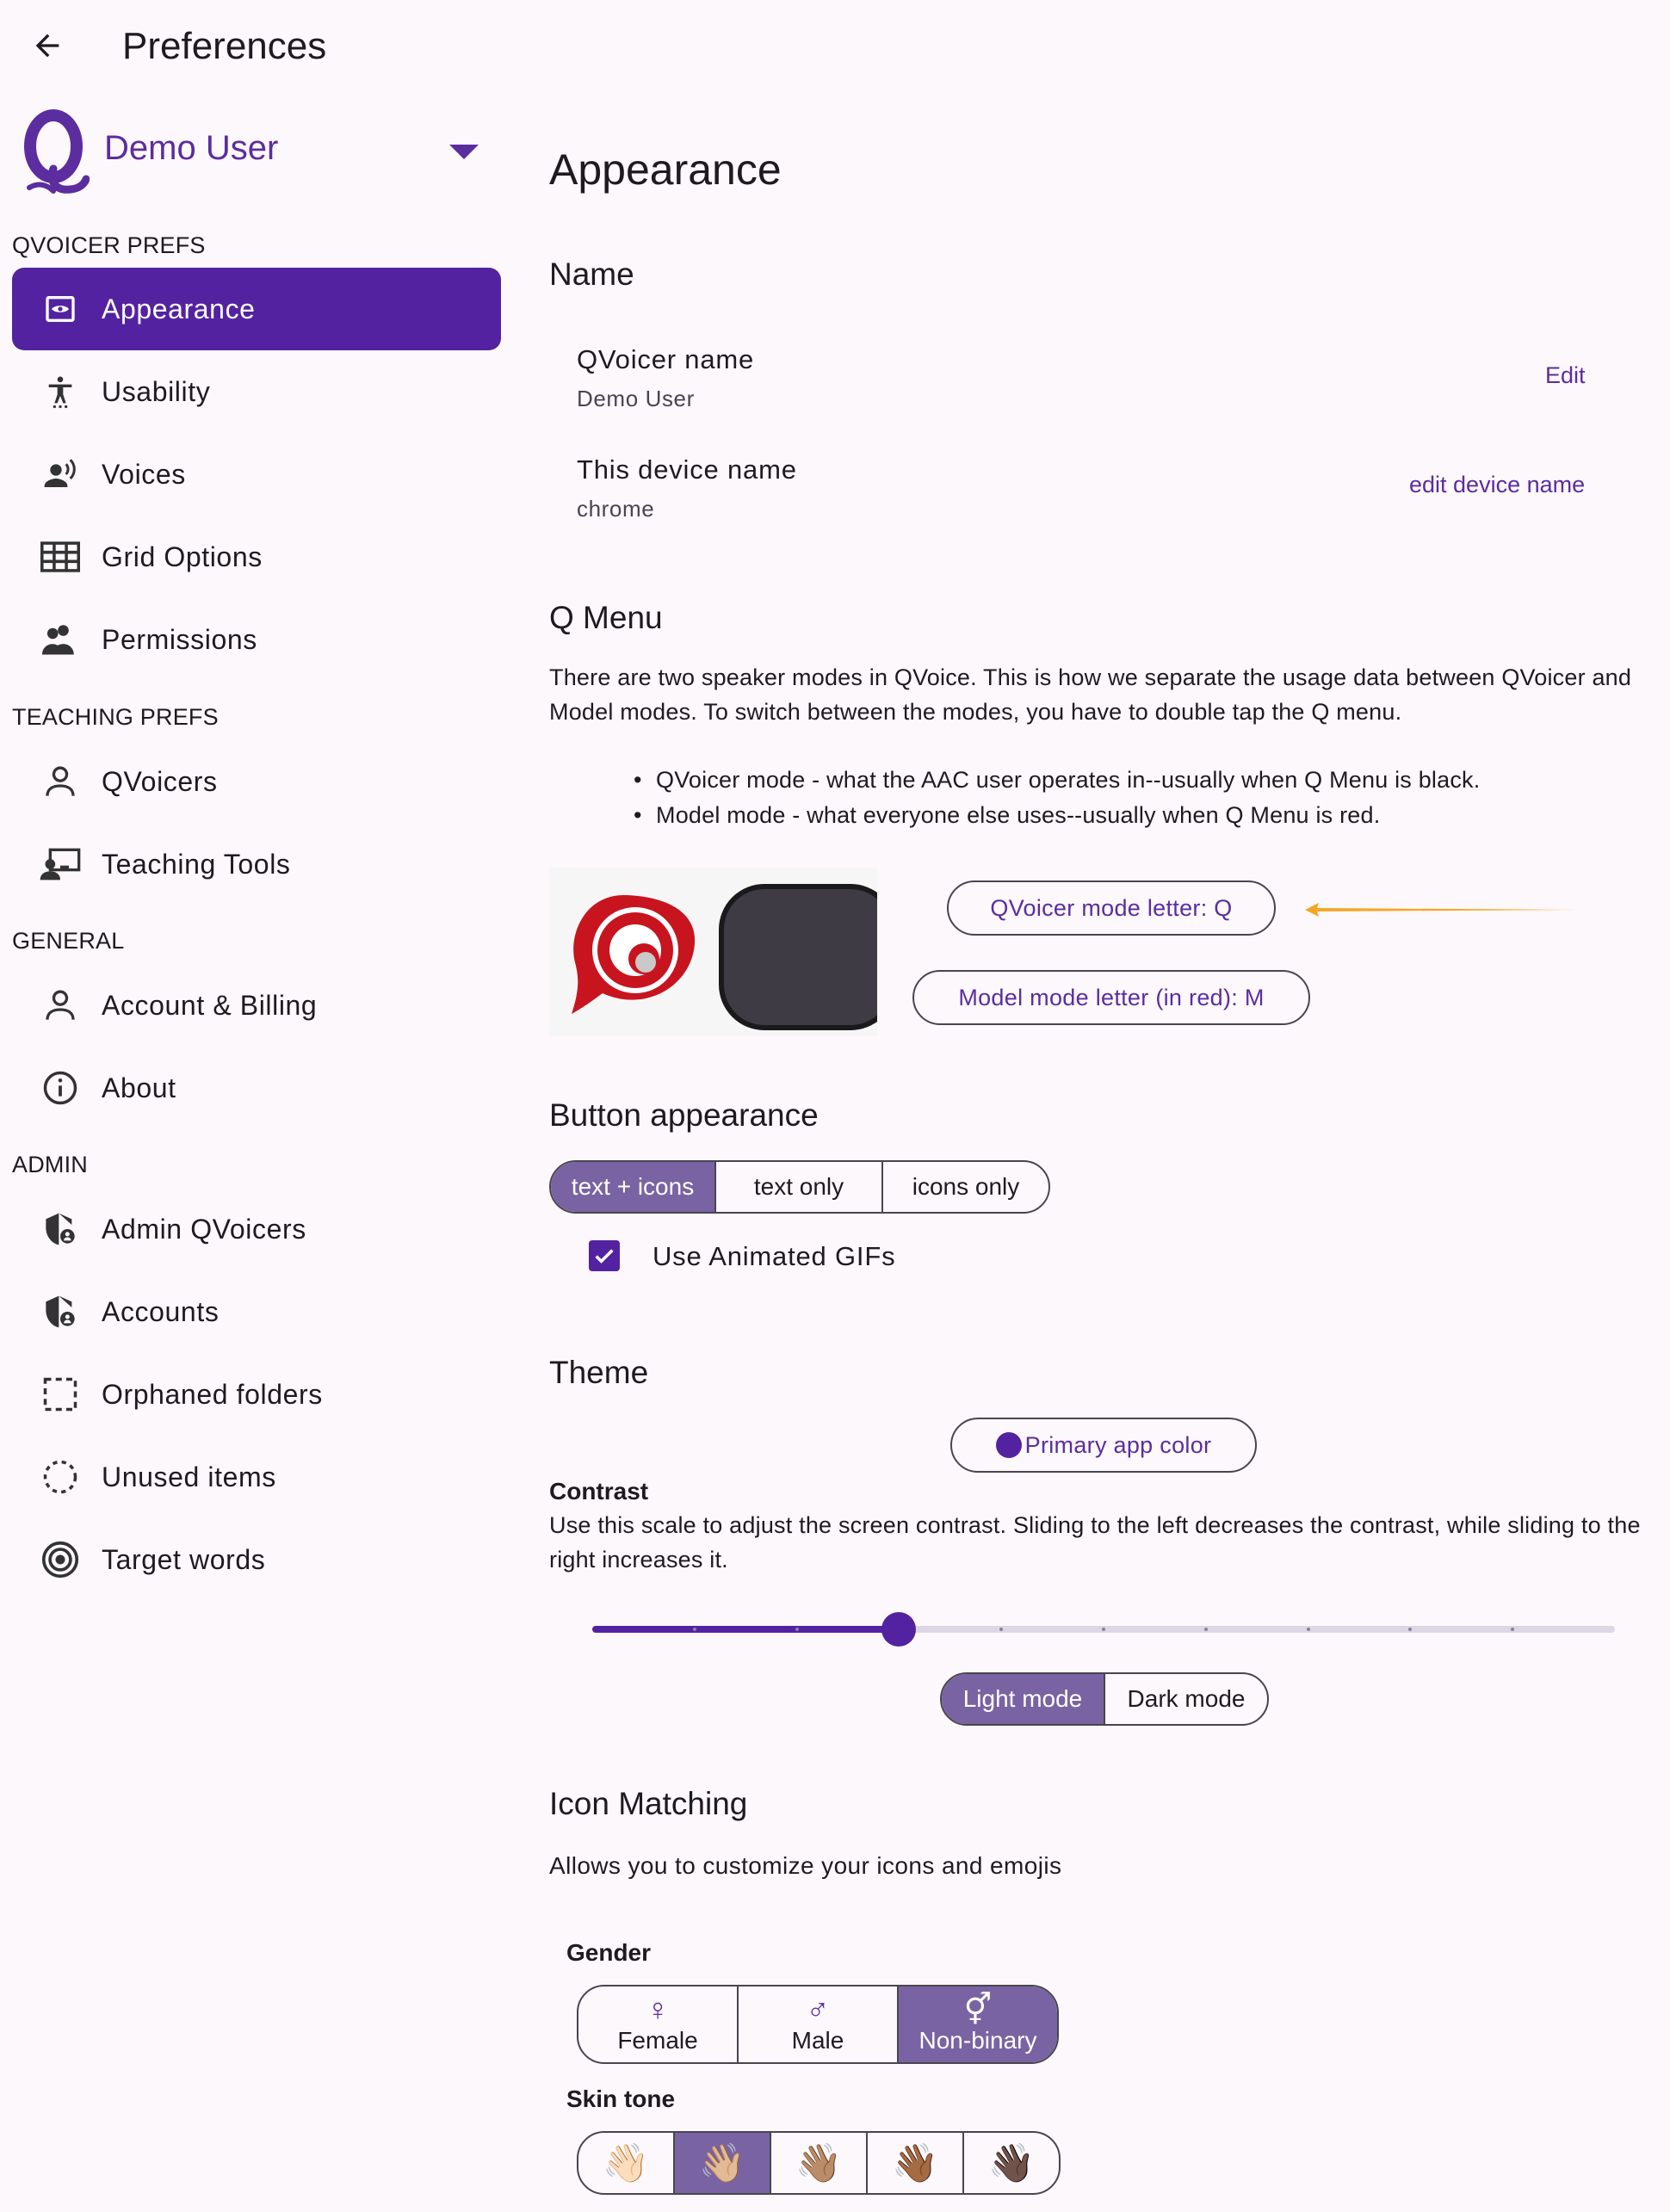  Describe the element at coordinates (183, 556) in the screenshot. I see `sidebar-item-label: Grid Options` at that location.